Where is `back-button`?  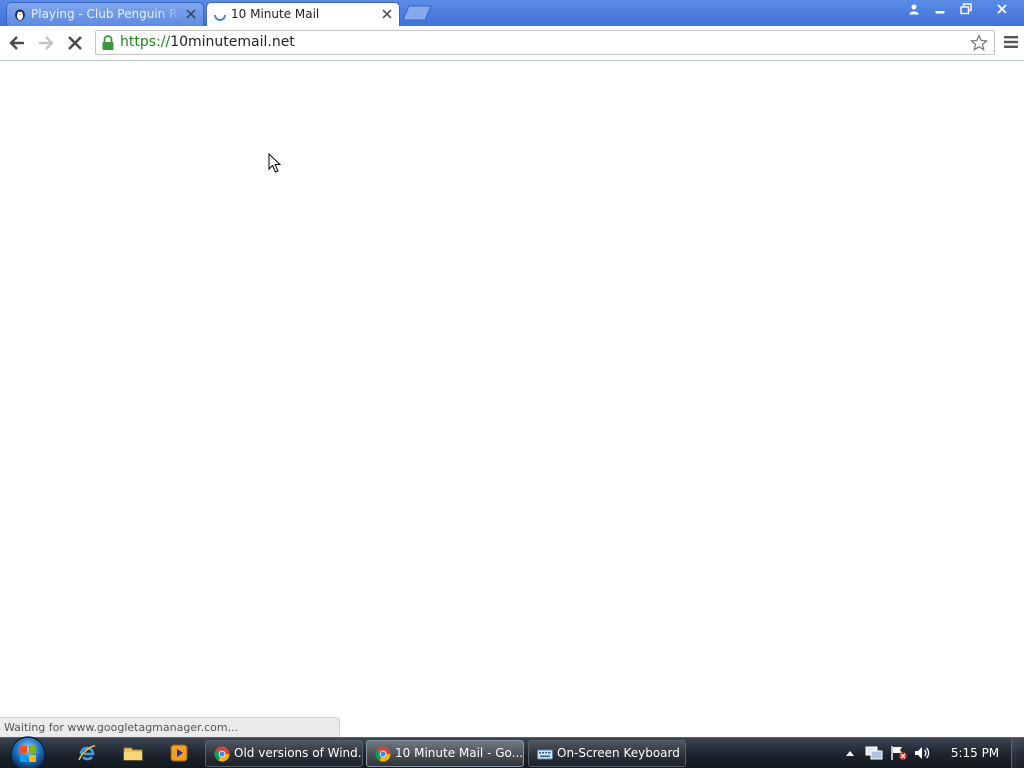
back-button is located at coordinates (17, 43).